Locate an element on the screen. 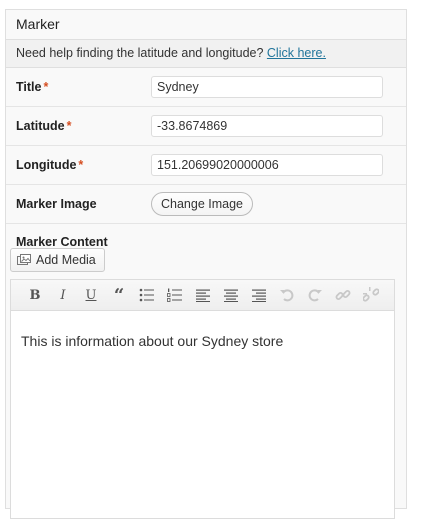 The image size is (426, 519). add-media-button: Add Media is located at coordinates (57, 260).